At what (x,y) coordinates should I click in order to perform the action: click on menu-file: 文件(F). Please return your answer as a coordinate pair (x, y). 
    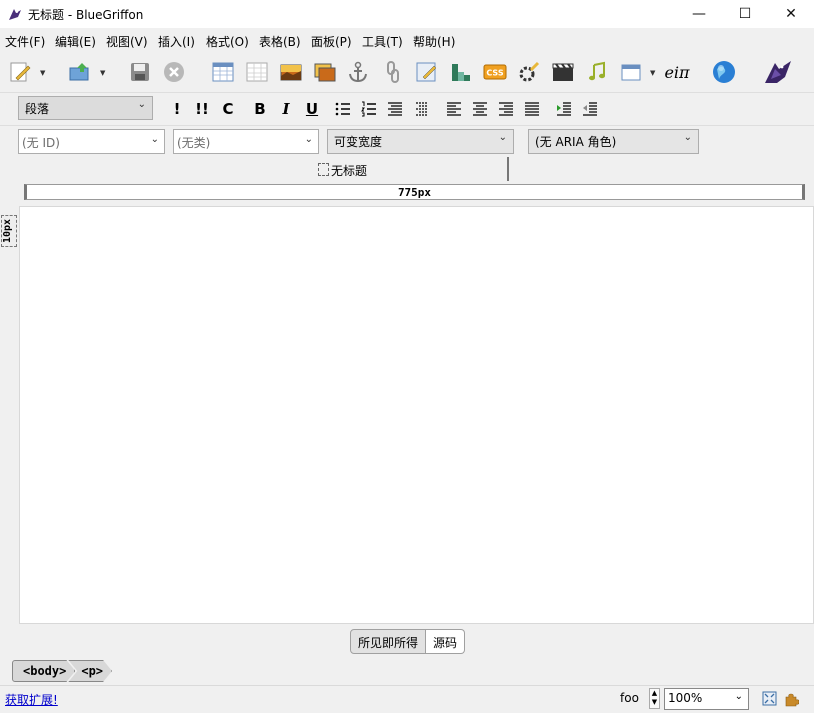
    Looking at the image, I should click on (25, 41).